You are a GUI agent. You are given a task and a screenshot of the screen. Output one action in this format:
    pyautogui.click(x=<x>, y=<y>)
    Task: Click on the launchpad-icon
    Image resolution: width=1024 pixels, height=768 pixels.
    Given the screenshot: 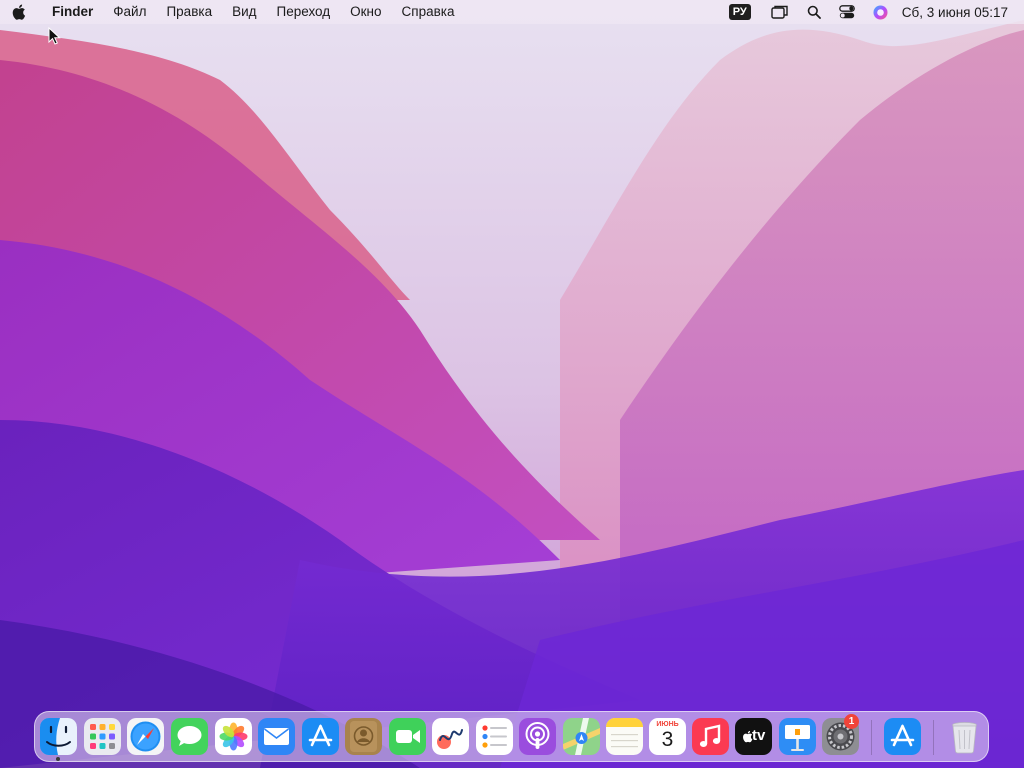 What is the action you would take?
    pyautogui.click(x=102, y=736)
    